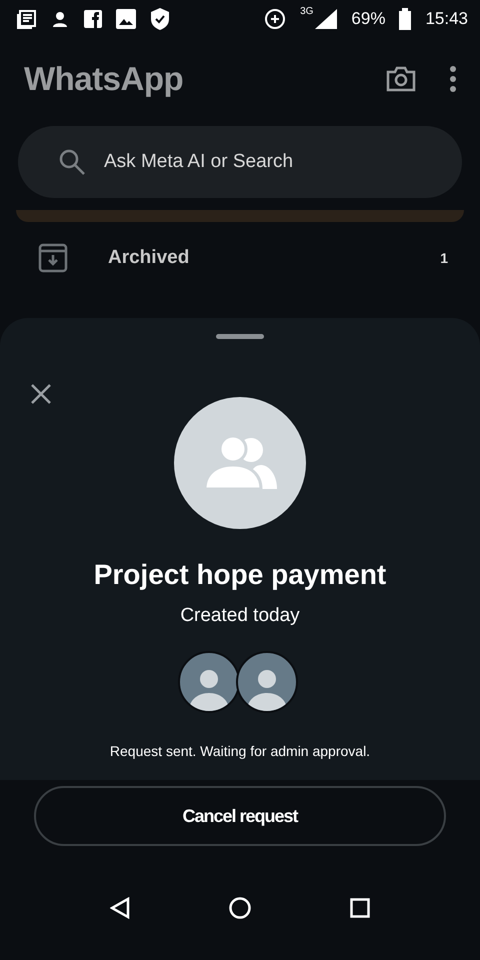 This screenshot has width=480, height=960. I want to click on group-name: Project hope payment, so click(240, 575).